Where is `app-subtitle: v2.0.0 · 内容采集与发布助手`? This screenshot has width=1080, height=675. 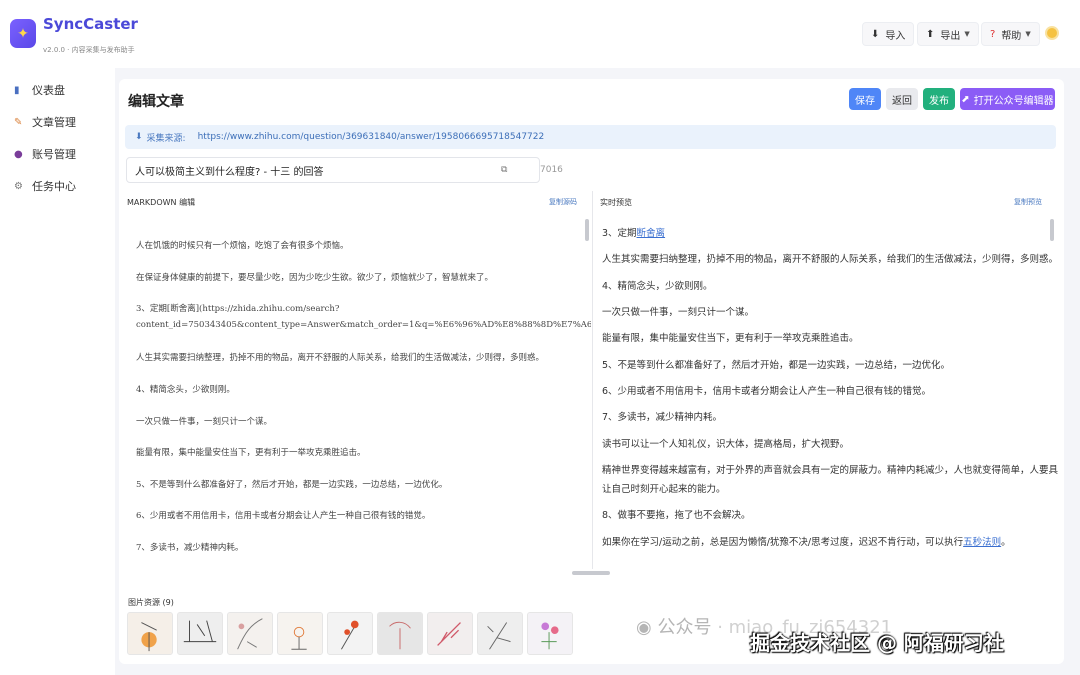 app-subtitle: v2.0.0 · 内容采集与发布助手 is located at coordinates (89, 50).